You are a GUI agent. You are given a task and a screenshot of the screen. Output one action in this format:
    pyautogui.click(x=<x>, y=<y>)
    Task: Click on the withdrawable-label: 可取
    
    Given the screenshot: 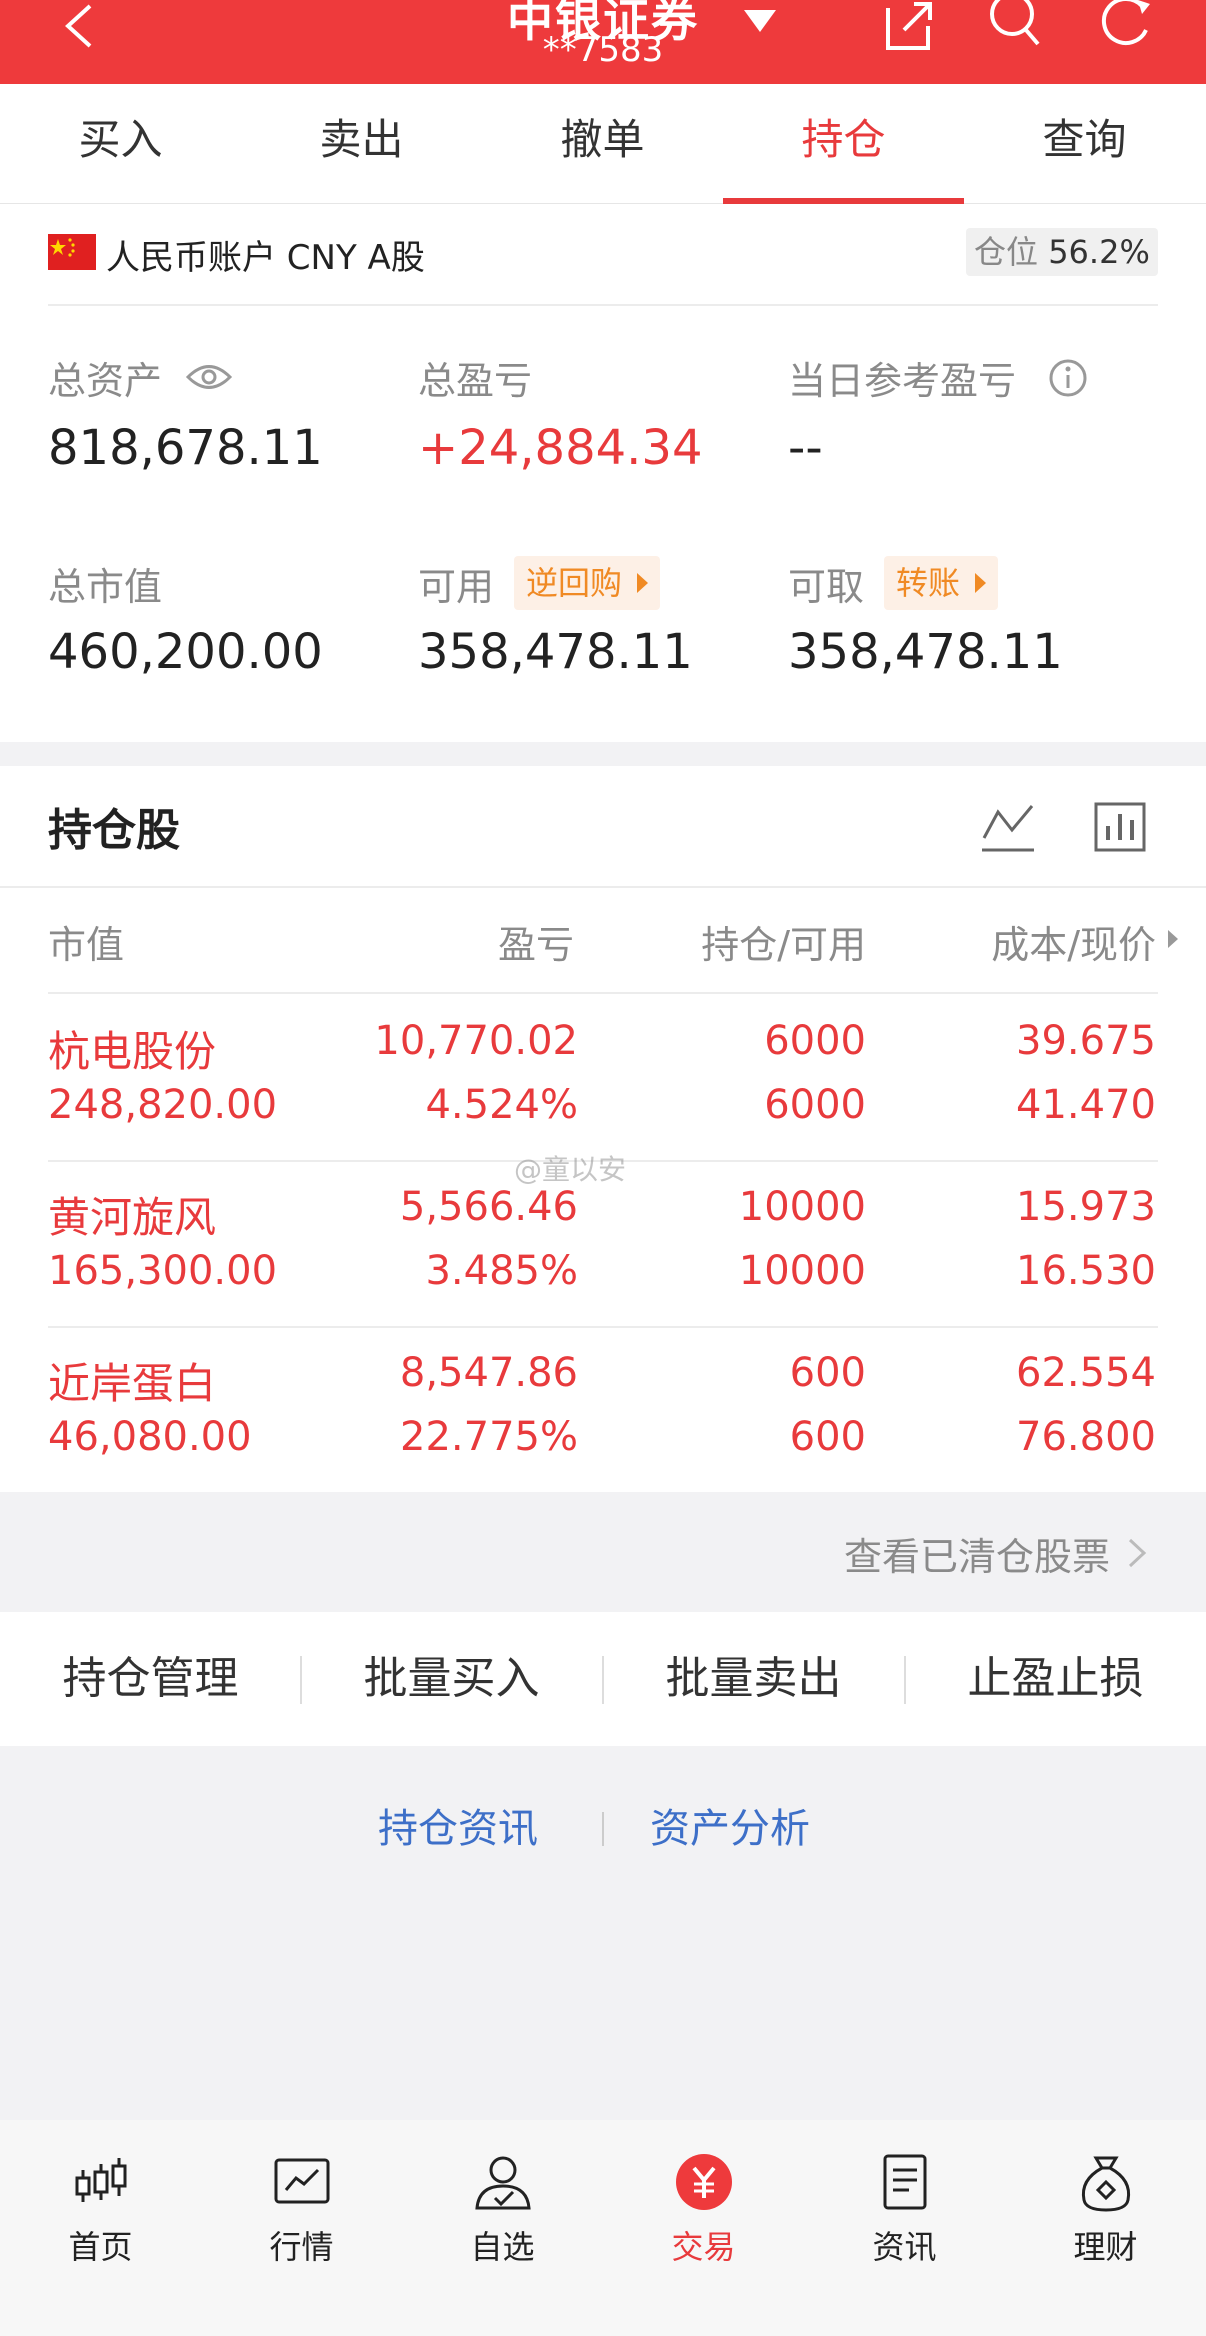 What is the action you would take?
    pyautogui.click(x=826, y=587)
    